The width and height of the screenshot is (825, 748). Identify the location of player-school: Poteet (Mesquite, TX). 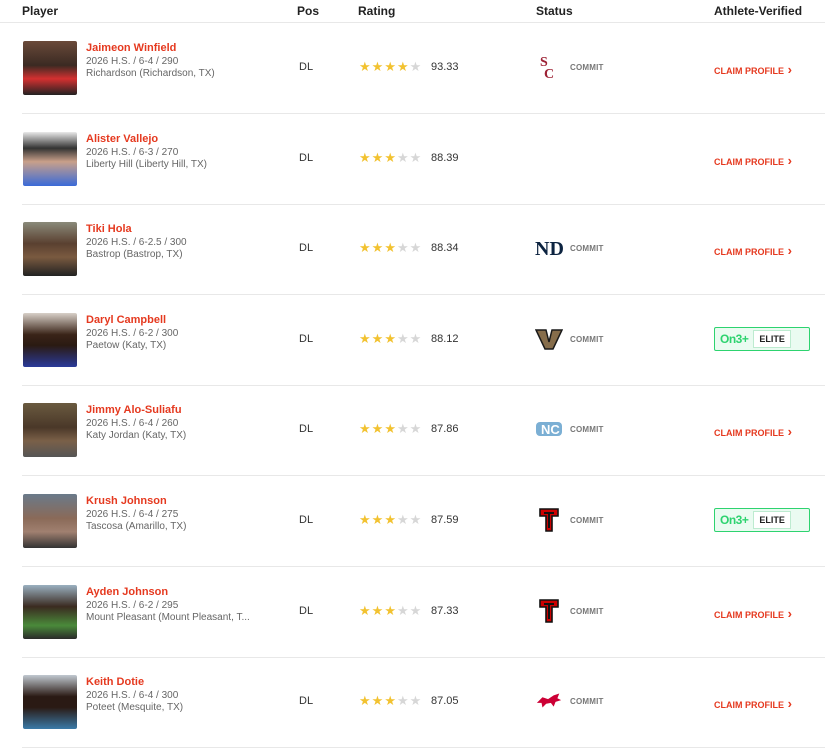
(135, 708).